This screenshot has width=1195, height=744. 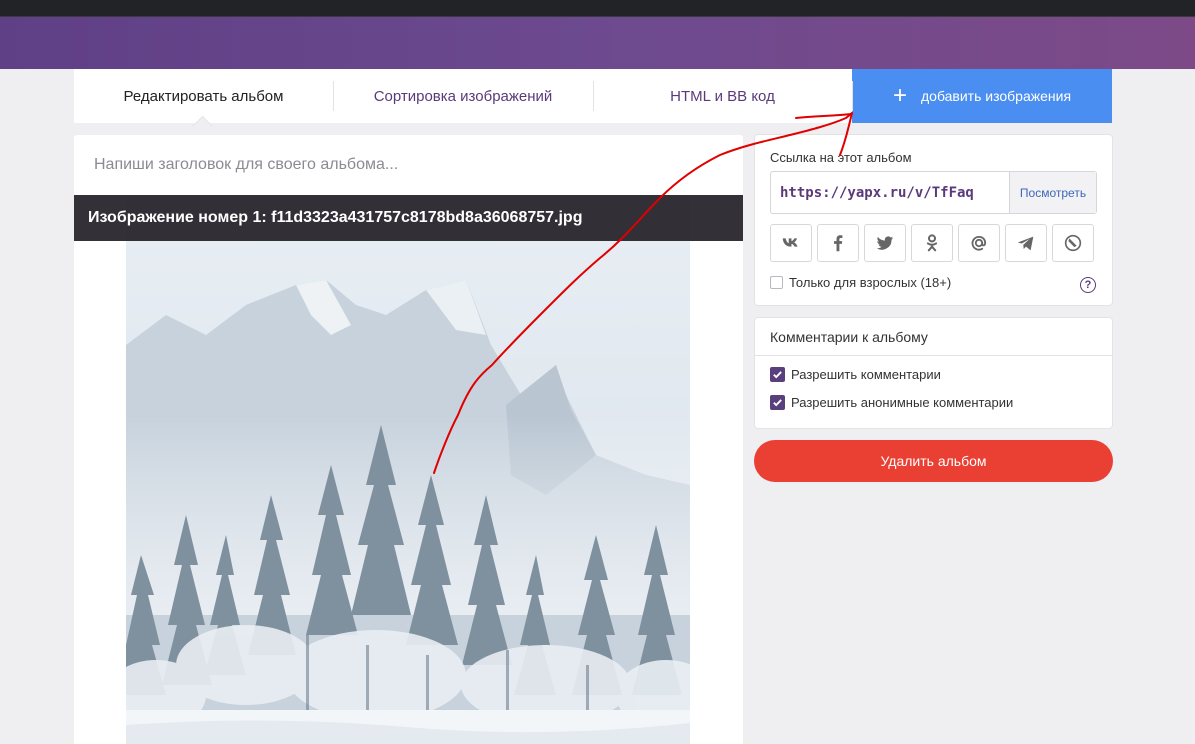 What do you see at coordinates (202, 126) in the screenshot?
I see `active-tab-pointer` at bounding box center [202, 126].